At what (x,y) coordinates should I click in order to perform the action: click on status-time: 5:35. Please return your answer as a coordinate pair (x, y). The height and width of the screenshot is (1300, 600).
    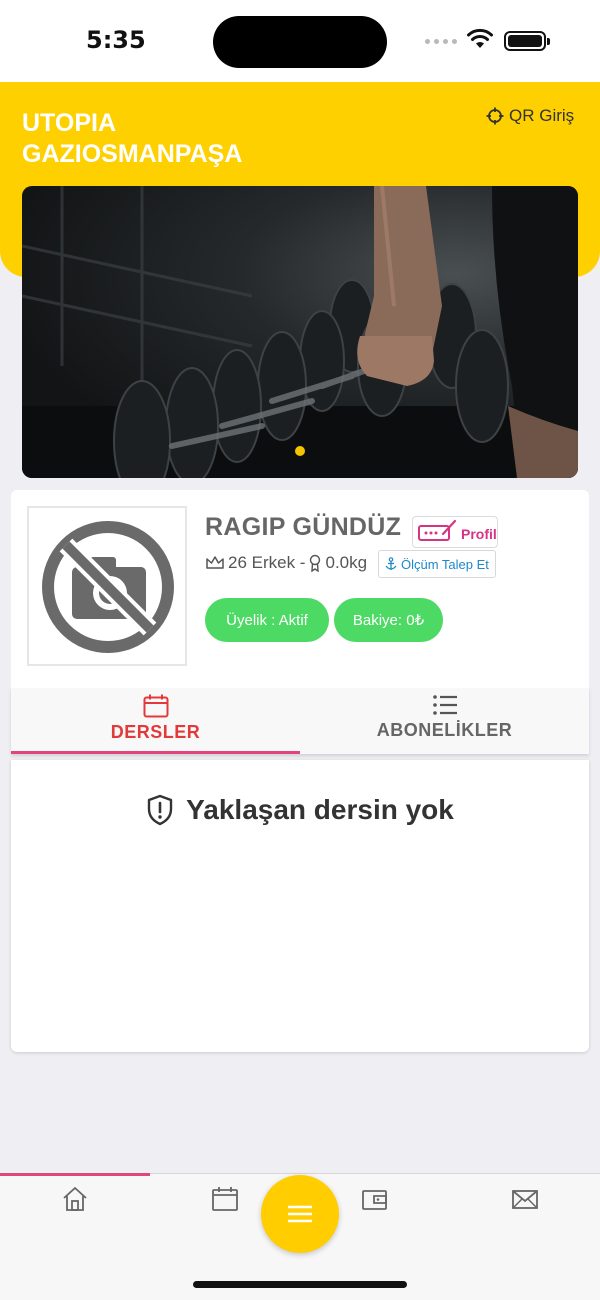
    Looking at the image, I should click on (116, 40).